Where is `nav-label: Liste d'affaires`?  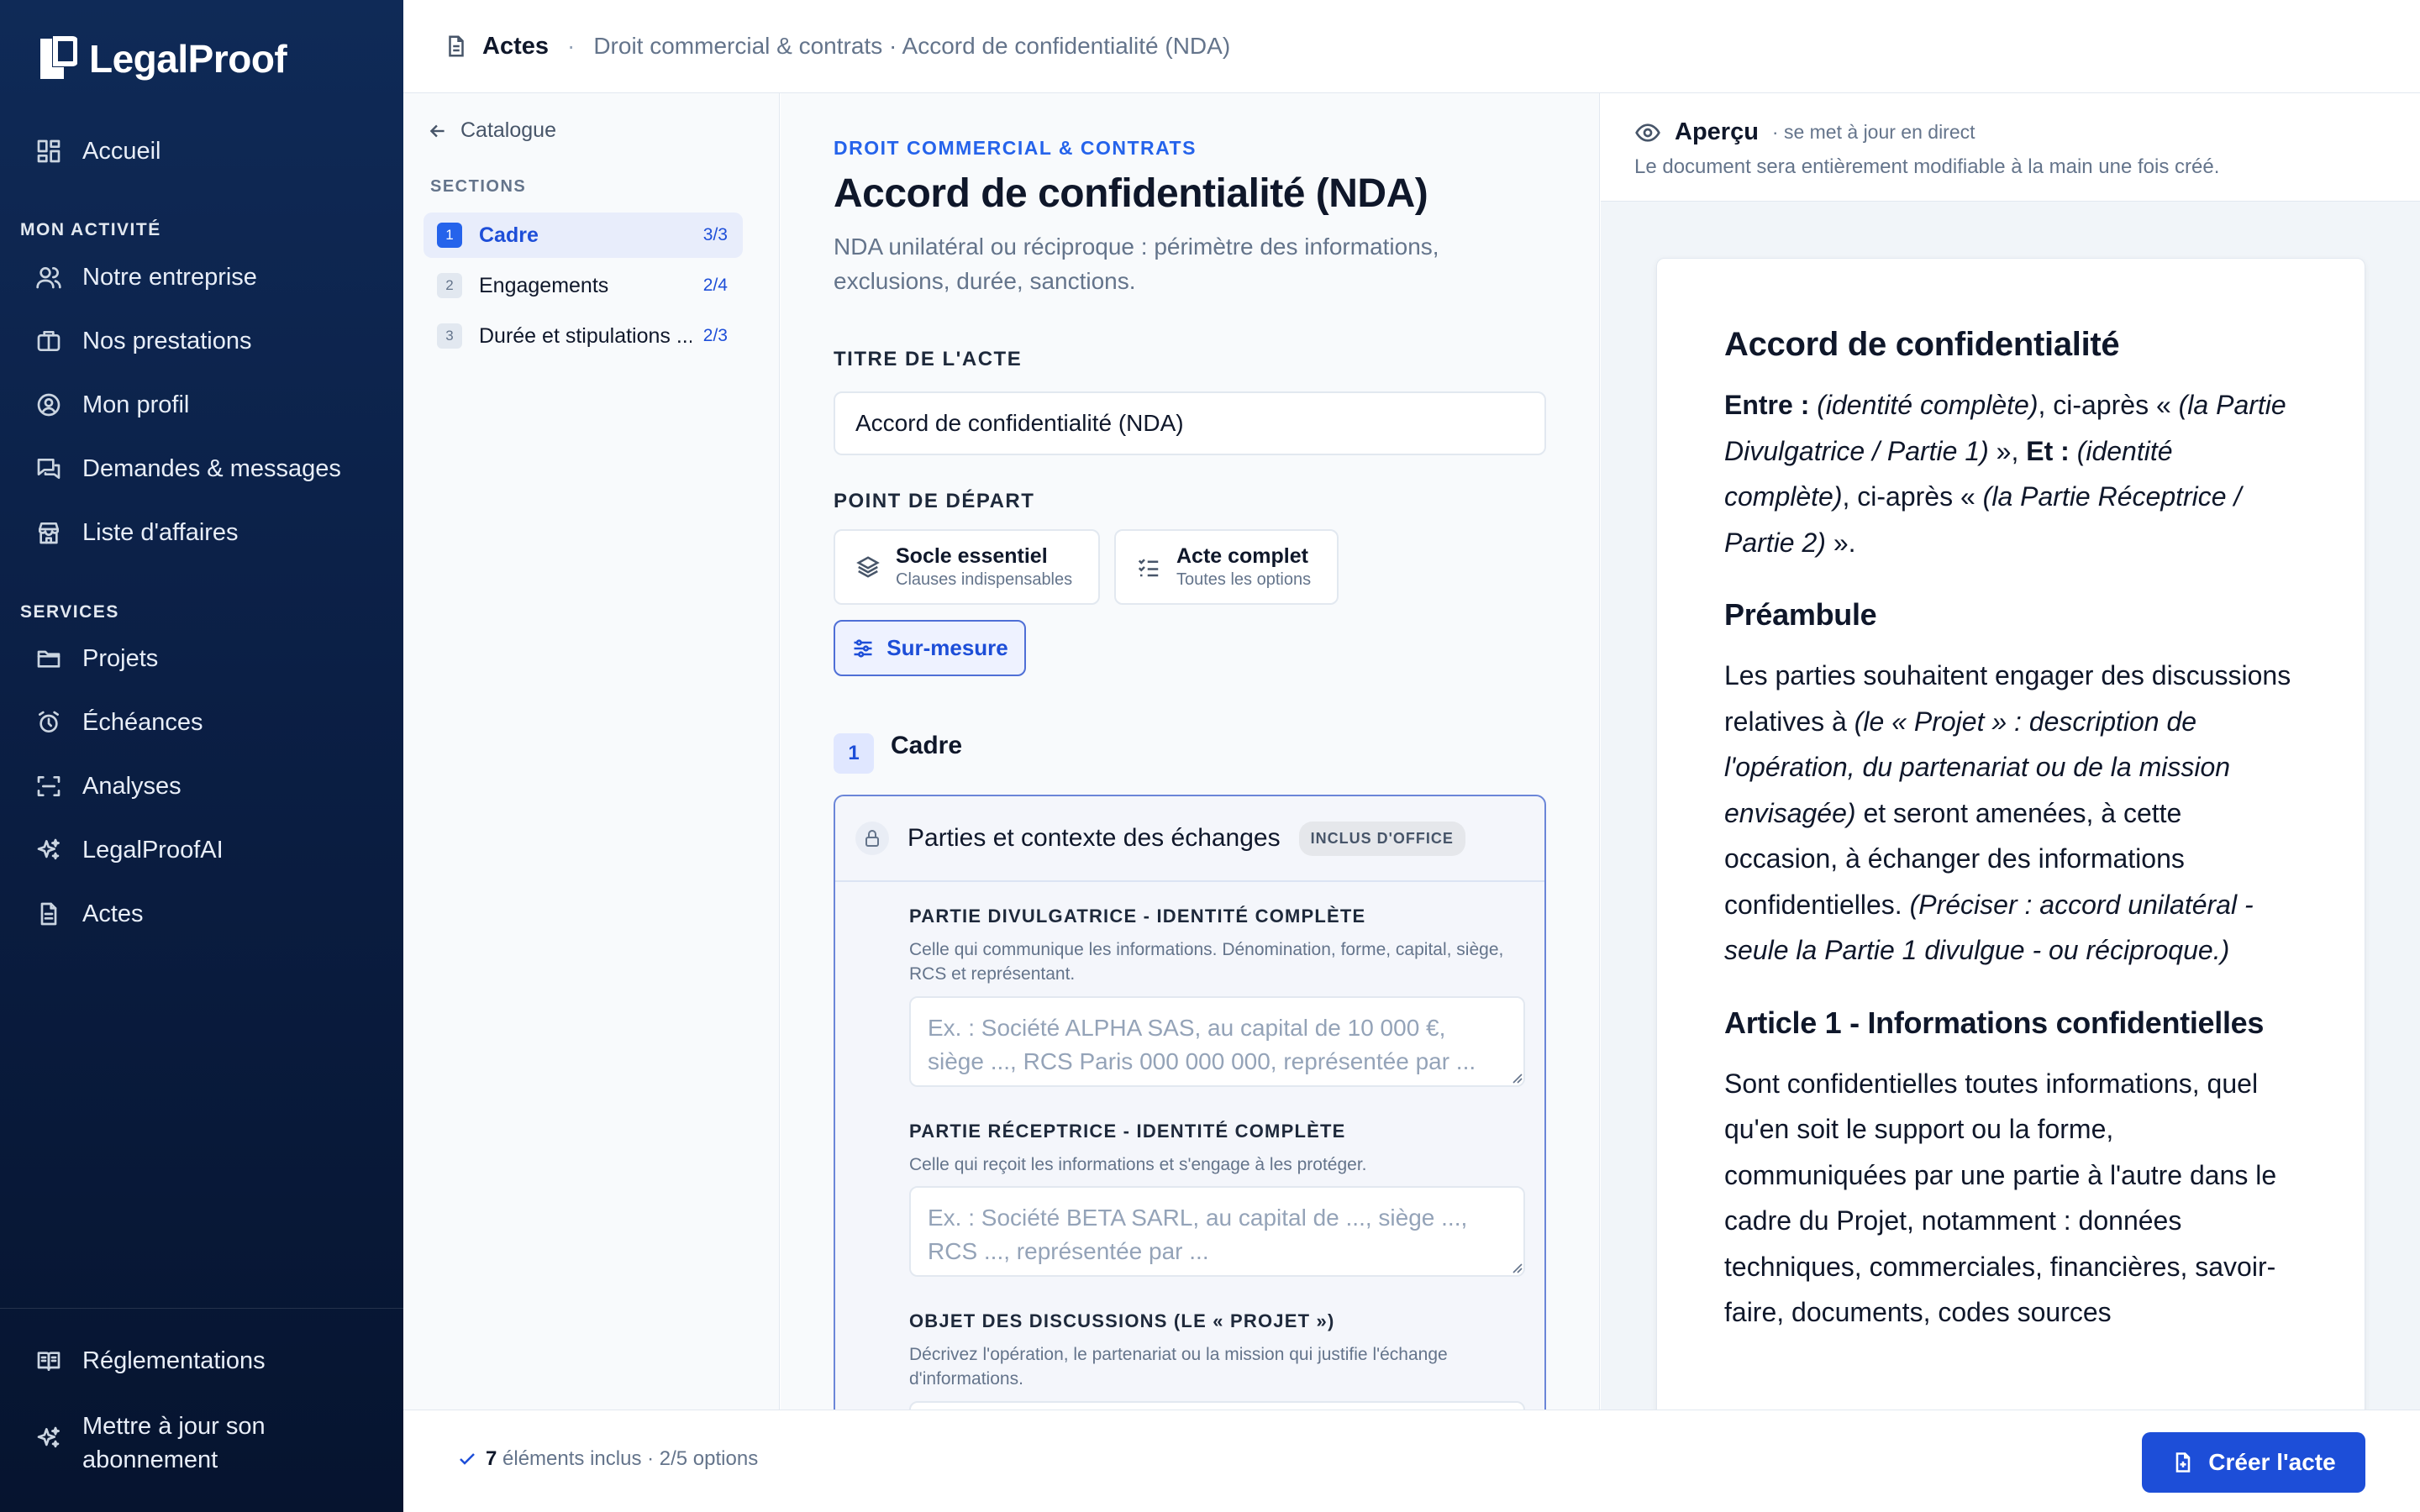
nav-label: Liste d'affaires is located at coordinates (161, 532).